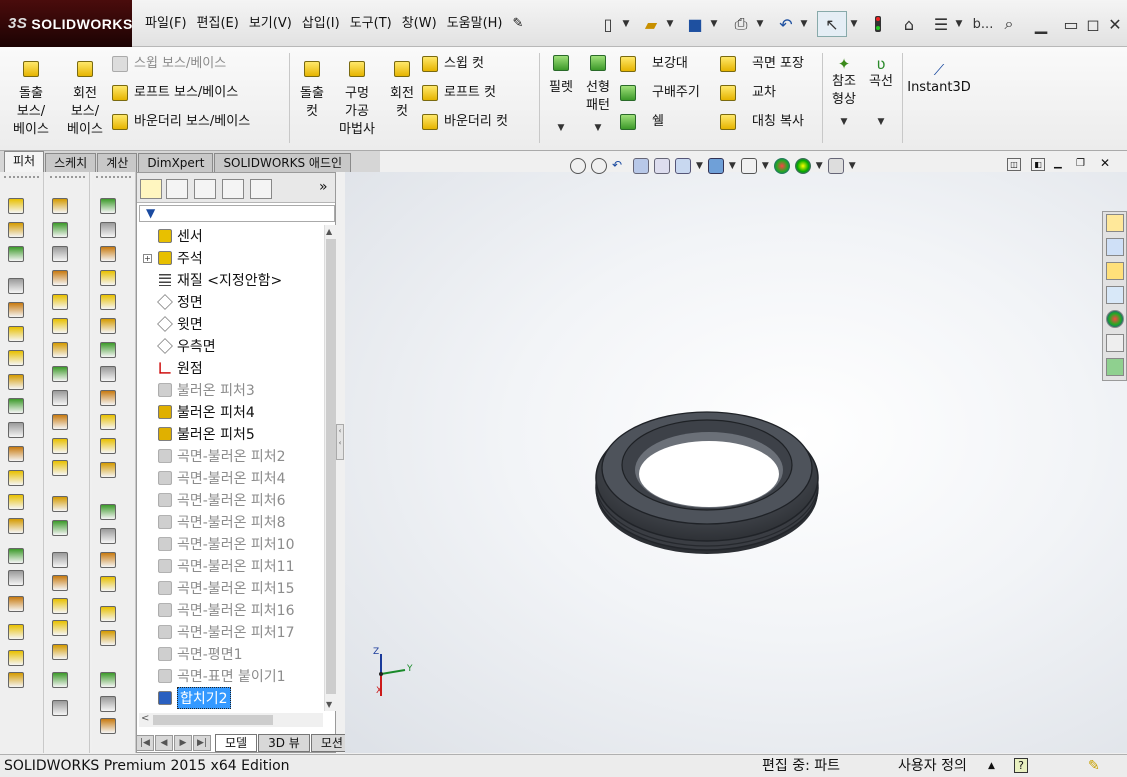  Describe the element at coordinates (642, 122) in the screenshot. I see `shell-button: 쉘` at that location.